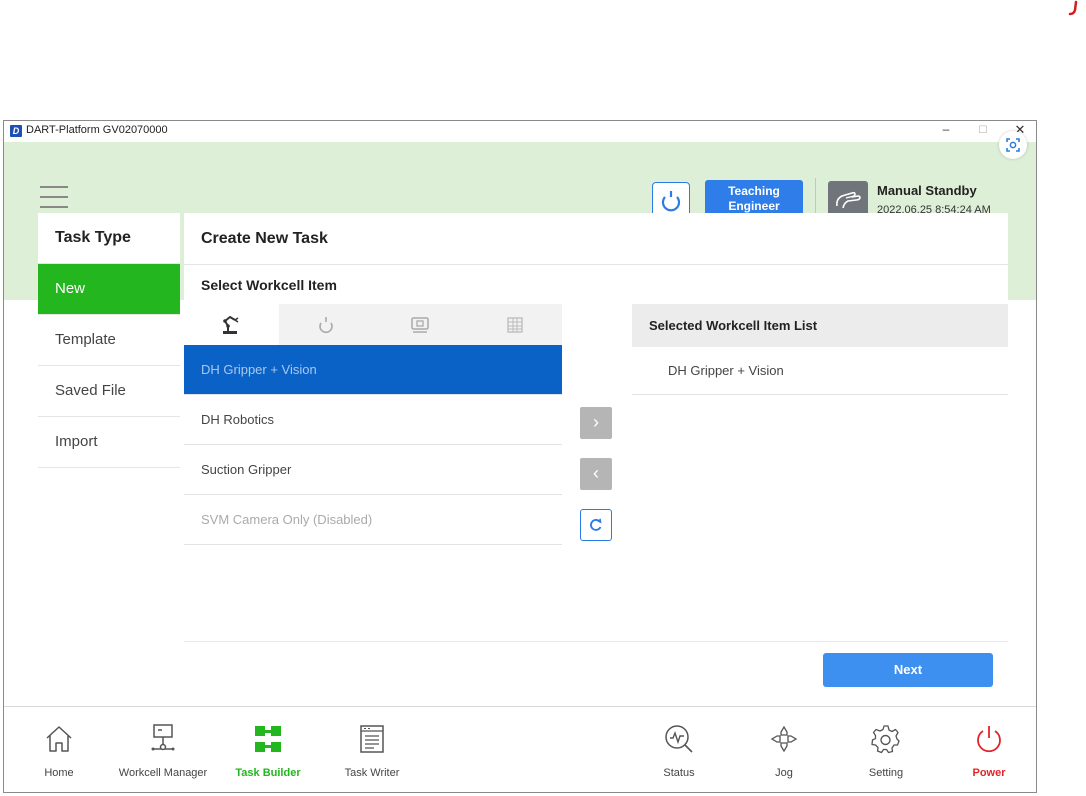 The height and width of the screenshot is (796, 1086). I want to click on nav-jog: Jog, so click(784, 749).